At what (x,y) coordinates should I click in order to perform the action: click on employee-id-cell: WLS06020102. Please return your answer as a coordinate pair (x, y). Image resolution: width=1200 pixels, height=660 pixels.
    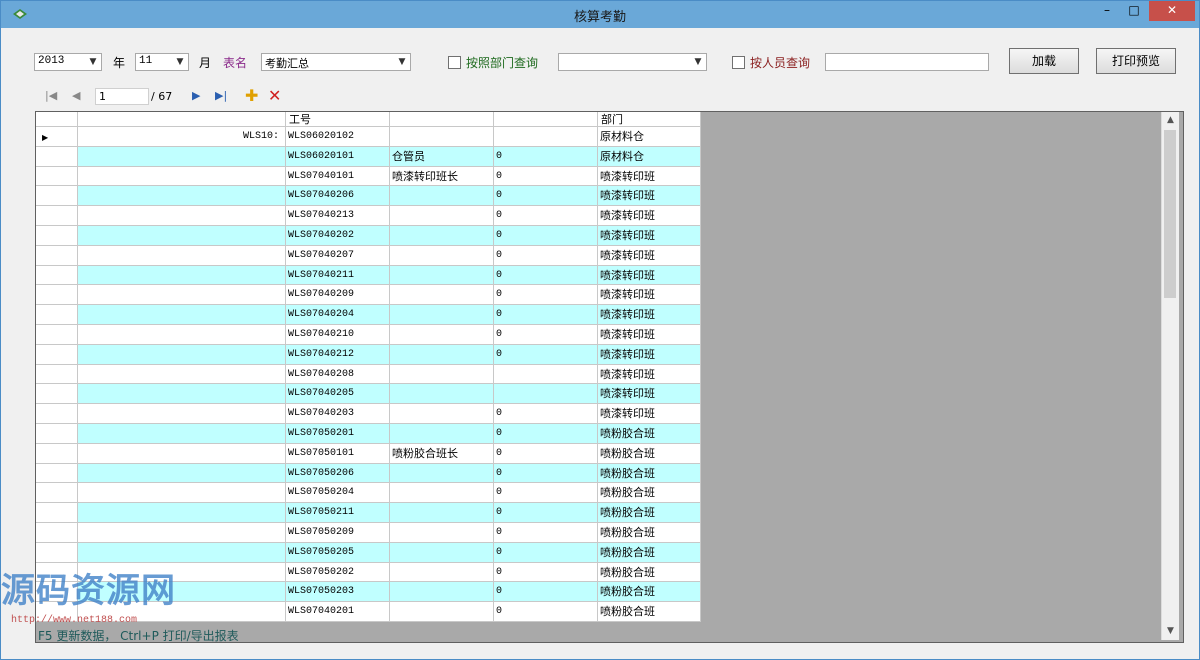
    Looking at the image, I should click on (338, 137).